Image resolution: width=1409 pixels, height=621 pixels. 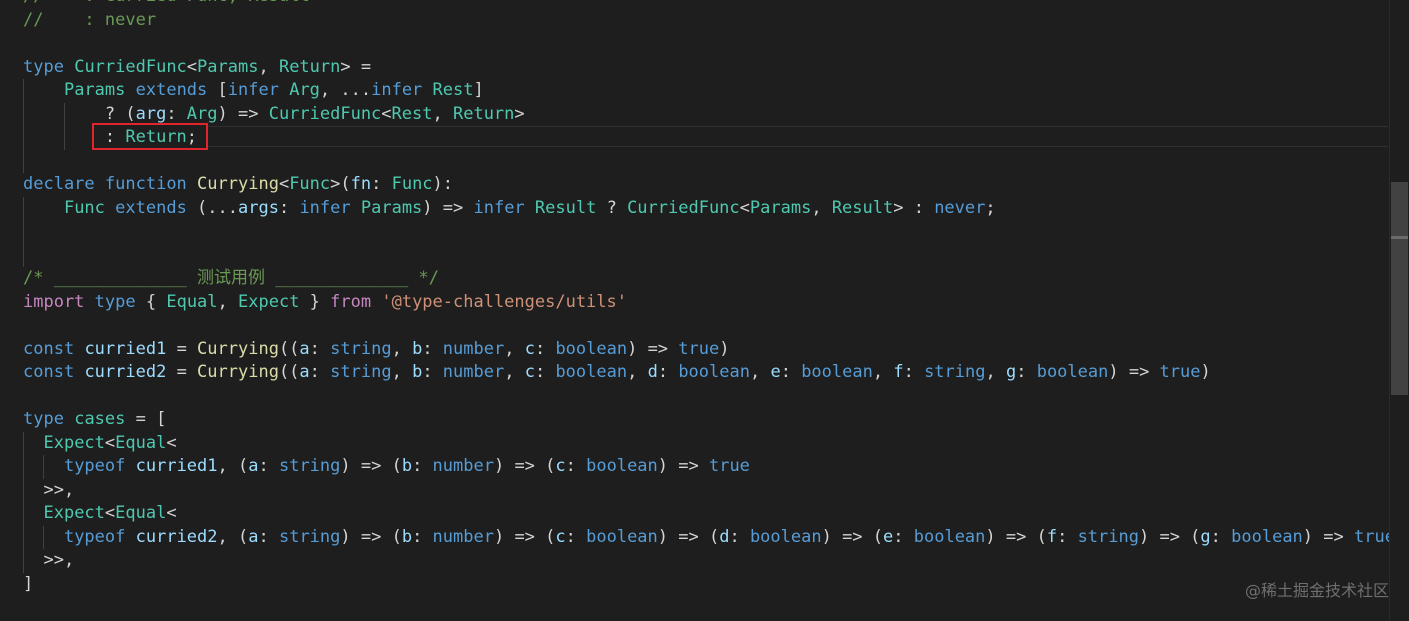 I want to click on code-token: ], so click(x=28, y=583).